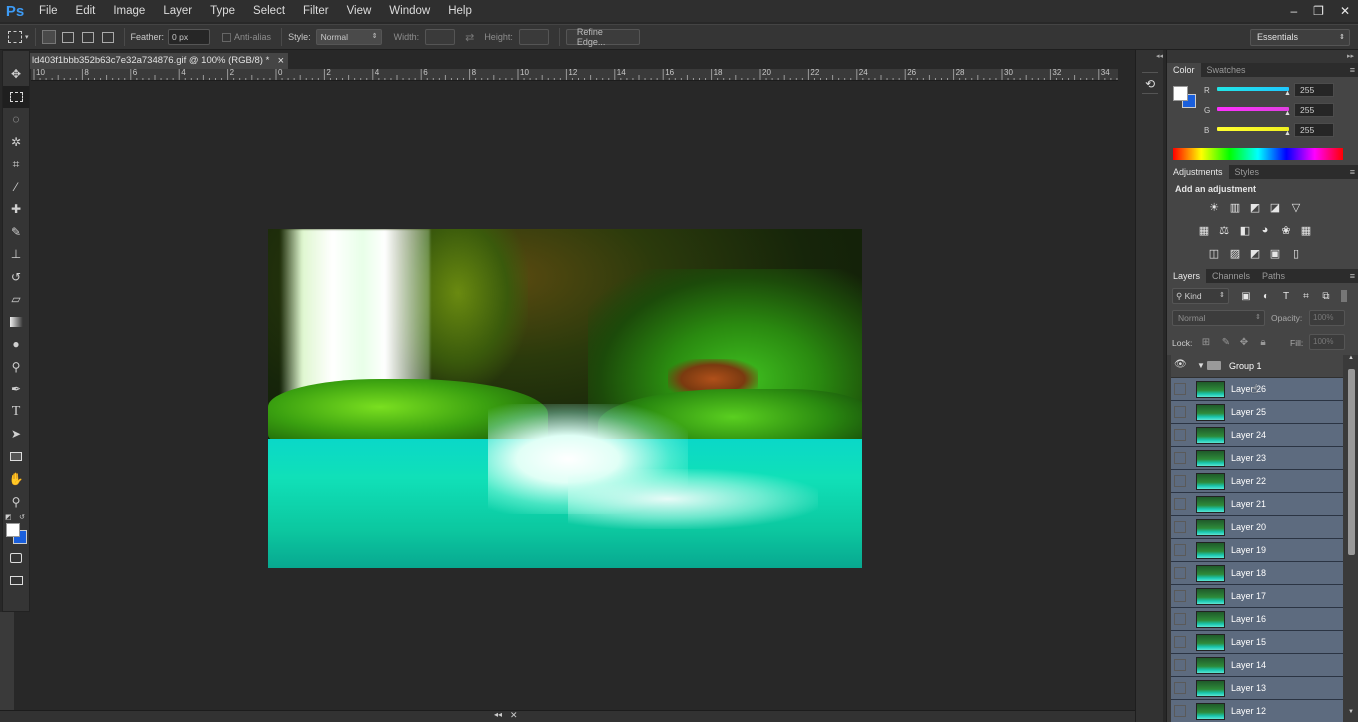 Image resolution: width=1358 pixels, height=722 pixels. I want to click on lock-image-icon: ✎, so click(1226, 342).